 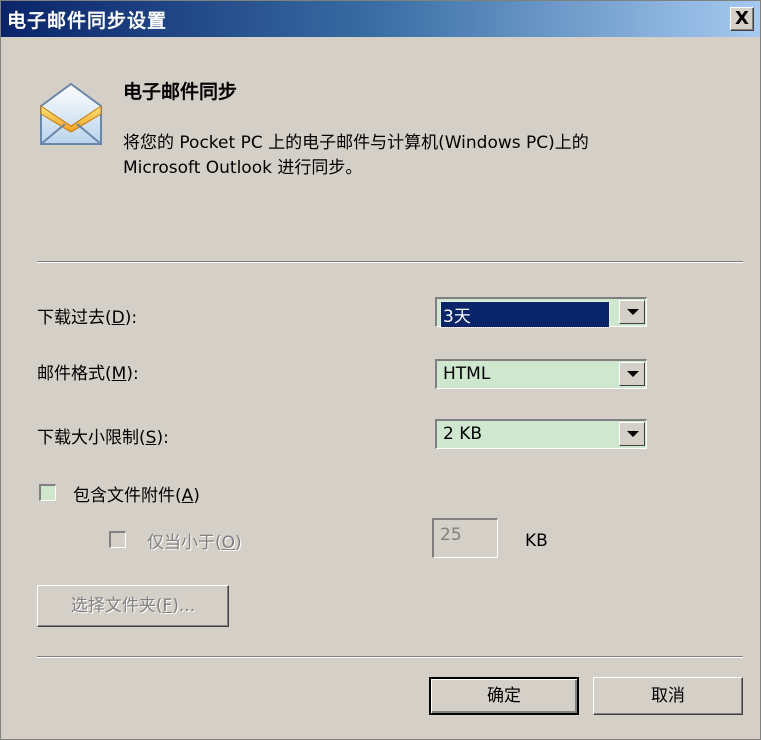 I want to click on download-past-select: 3天, so click(x=541, y=312).